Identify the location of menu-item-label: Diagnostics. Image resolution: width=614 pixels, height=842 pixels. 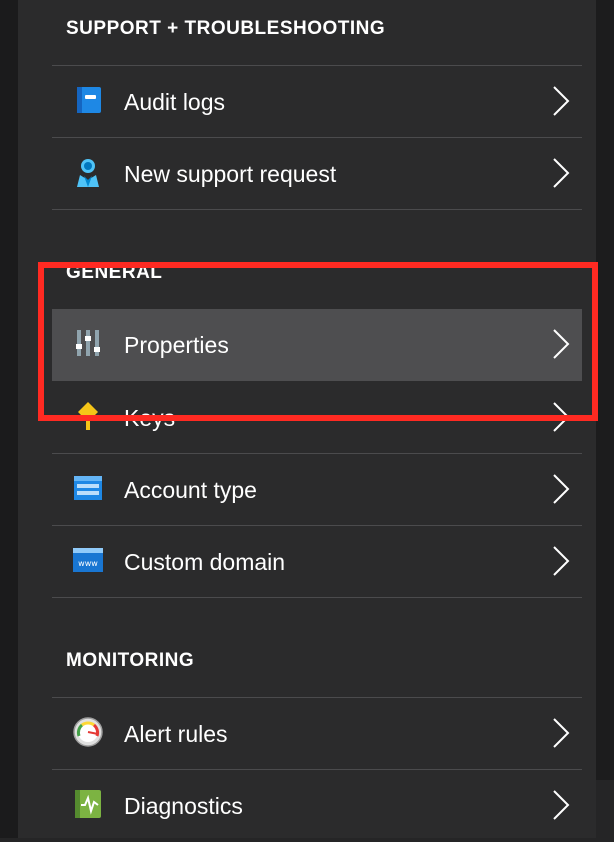
(183, 805).